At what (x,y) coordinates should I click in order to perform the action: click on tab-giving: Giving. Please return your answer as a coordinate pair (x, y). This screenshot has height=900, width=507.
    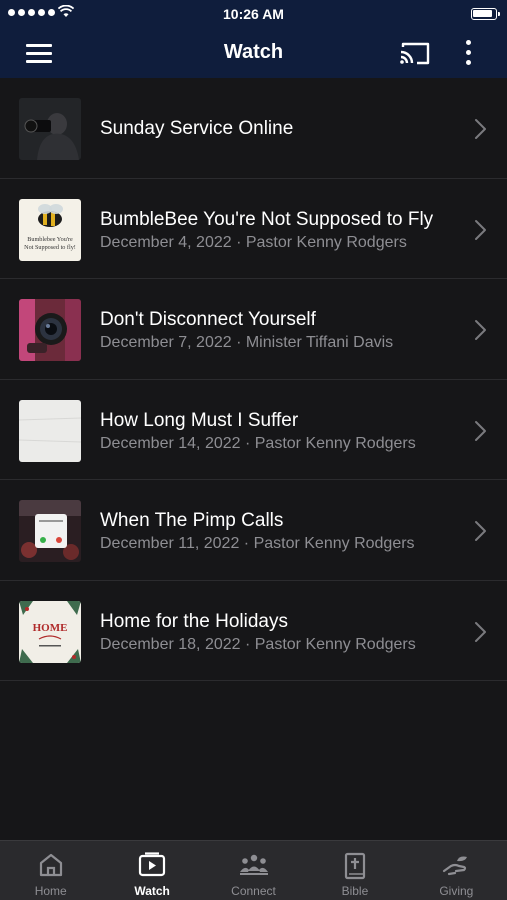
    Looking at the image, I should click on (456, 870).